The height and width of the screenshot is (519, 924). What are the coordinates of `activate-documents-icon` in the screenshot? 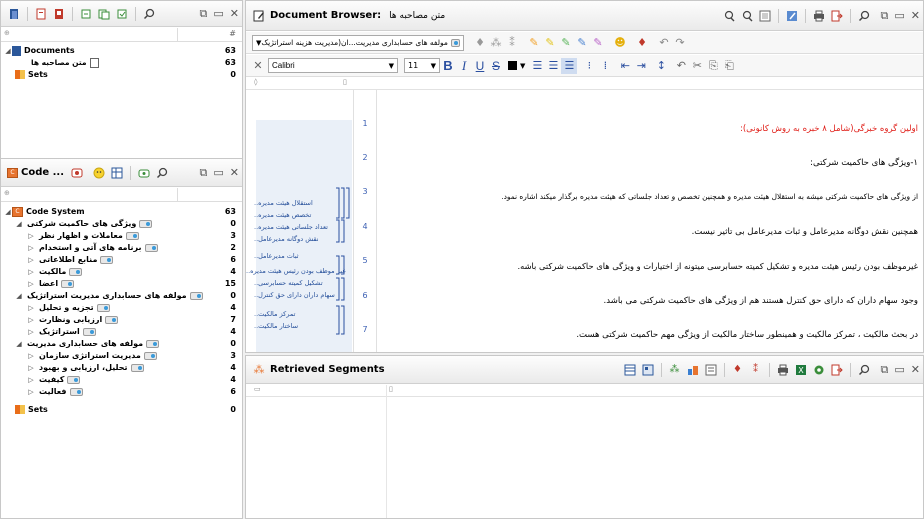 It's located at (122, 14).